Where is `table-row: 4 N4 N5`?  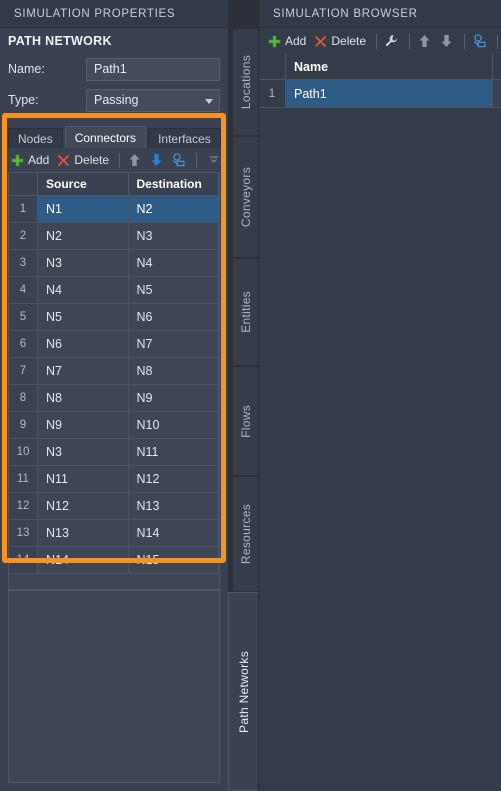
table-row: 4 N4 N5 is located at coordinates (114, 290).